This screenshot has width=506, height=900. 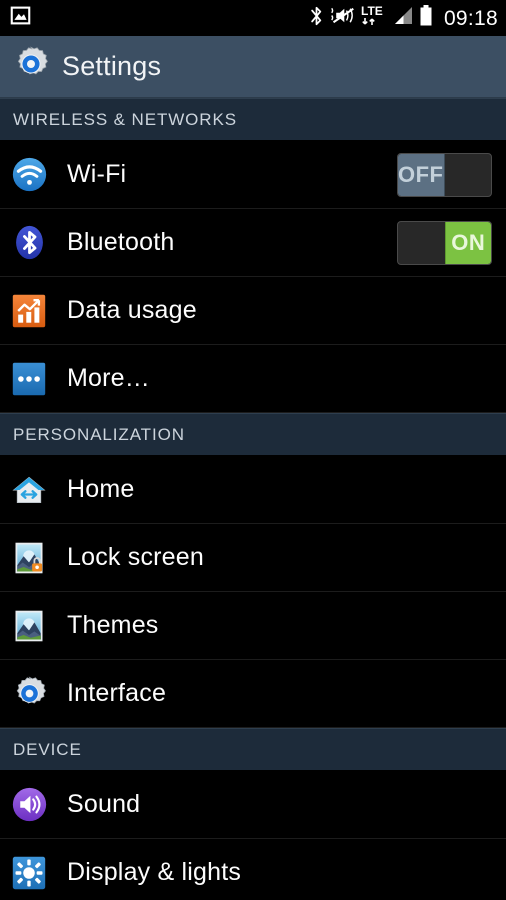 I want to click on home-icon, so click(x=29, y=490).